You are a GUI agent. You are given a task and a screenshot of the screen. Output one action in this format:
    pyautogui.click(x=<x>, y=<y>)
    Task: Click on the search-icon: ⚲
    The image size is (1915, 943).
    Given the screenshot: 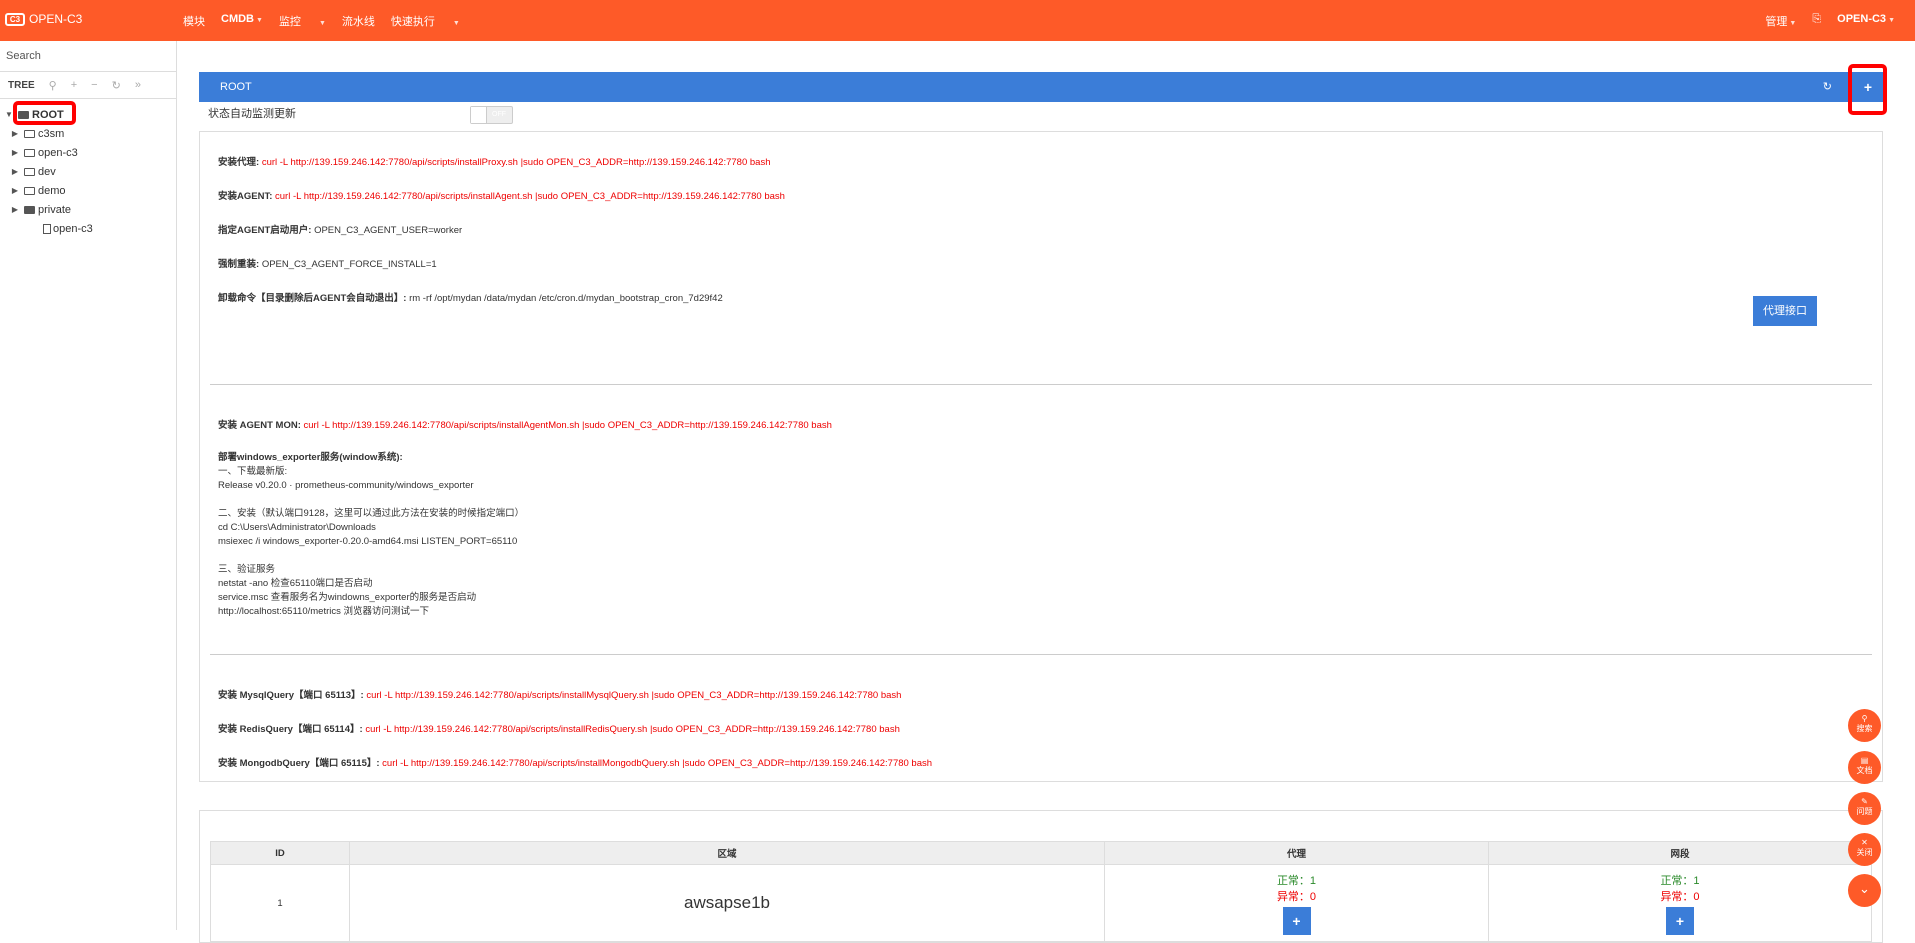 What is the action you would take?
    pyautogui.click(x=1864, y=718)
    